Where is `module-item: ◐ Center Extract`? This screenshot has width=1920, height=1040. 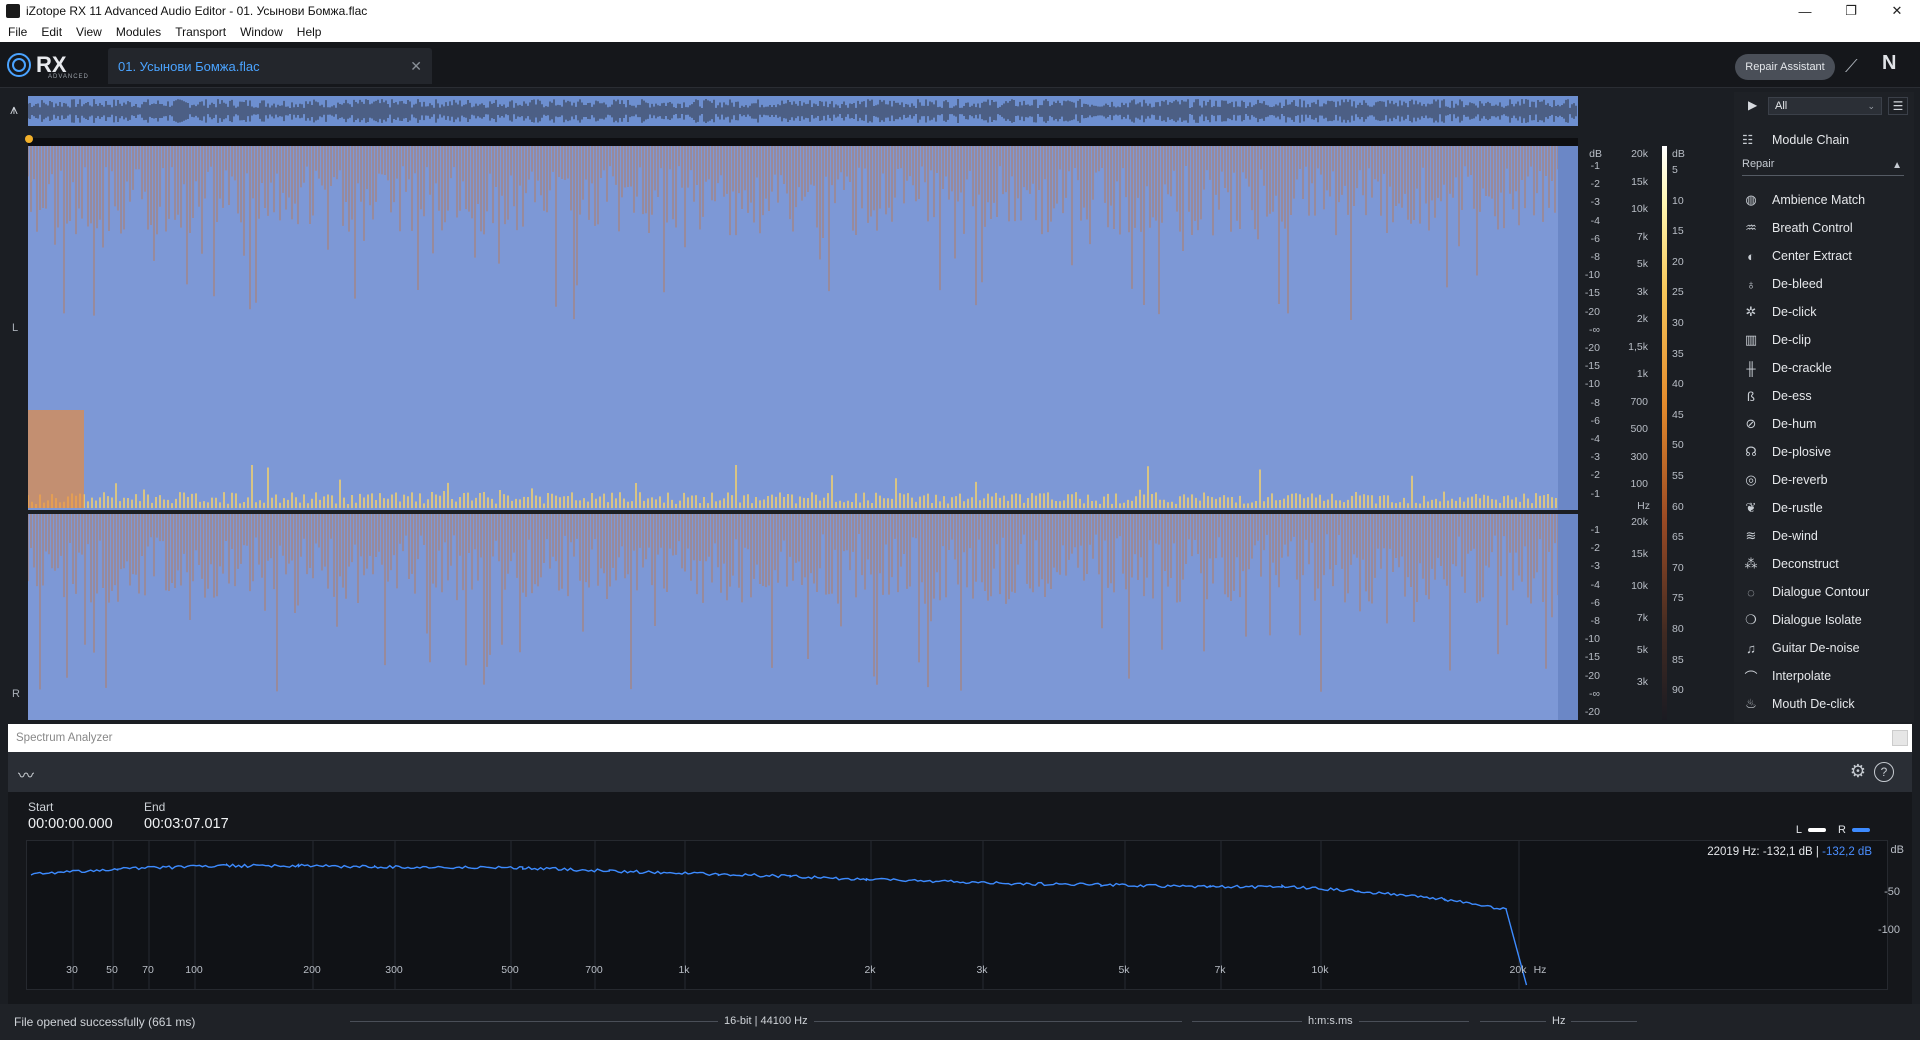
module-item: ◐ Center Extract is located at coordinates (1827, 256).